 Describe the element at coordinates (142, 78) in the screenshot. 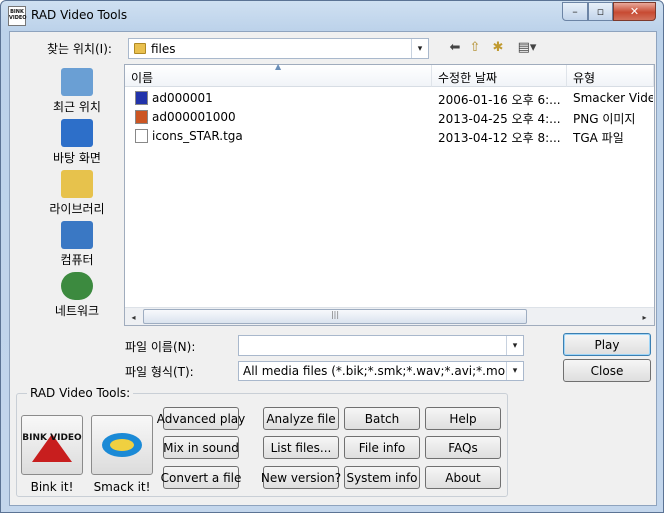

I see `column-label: 이름` at that location.